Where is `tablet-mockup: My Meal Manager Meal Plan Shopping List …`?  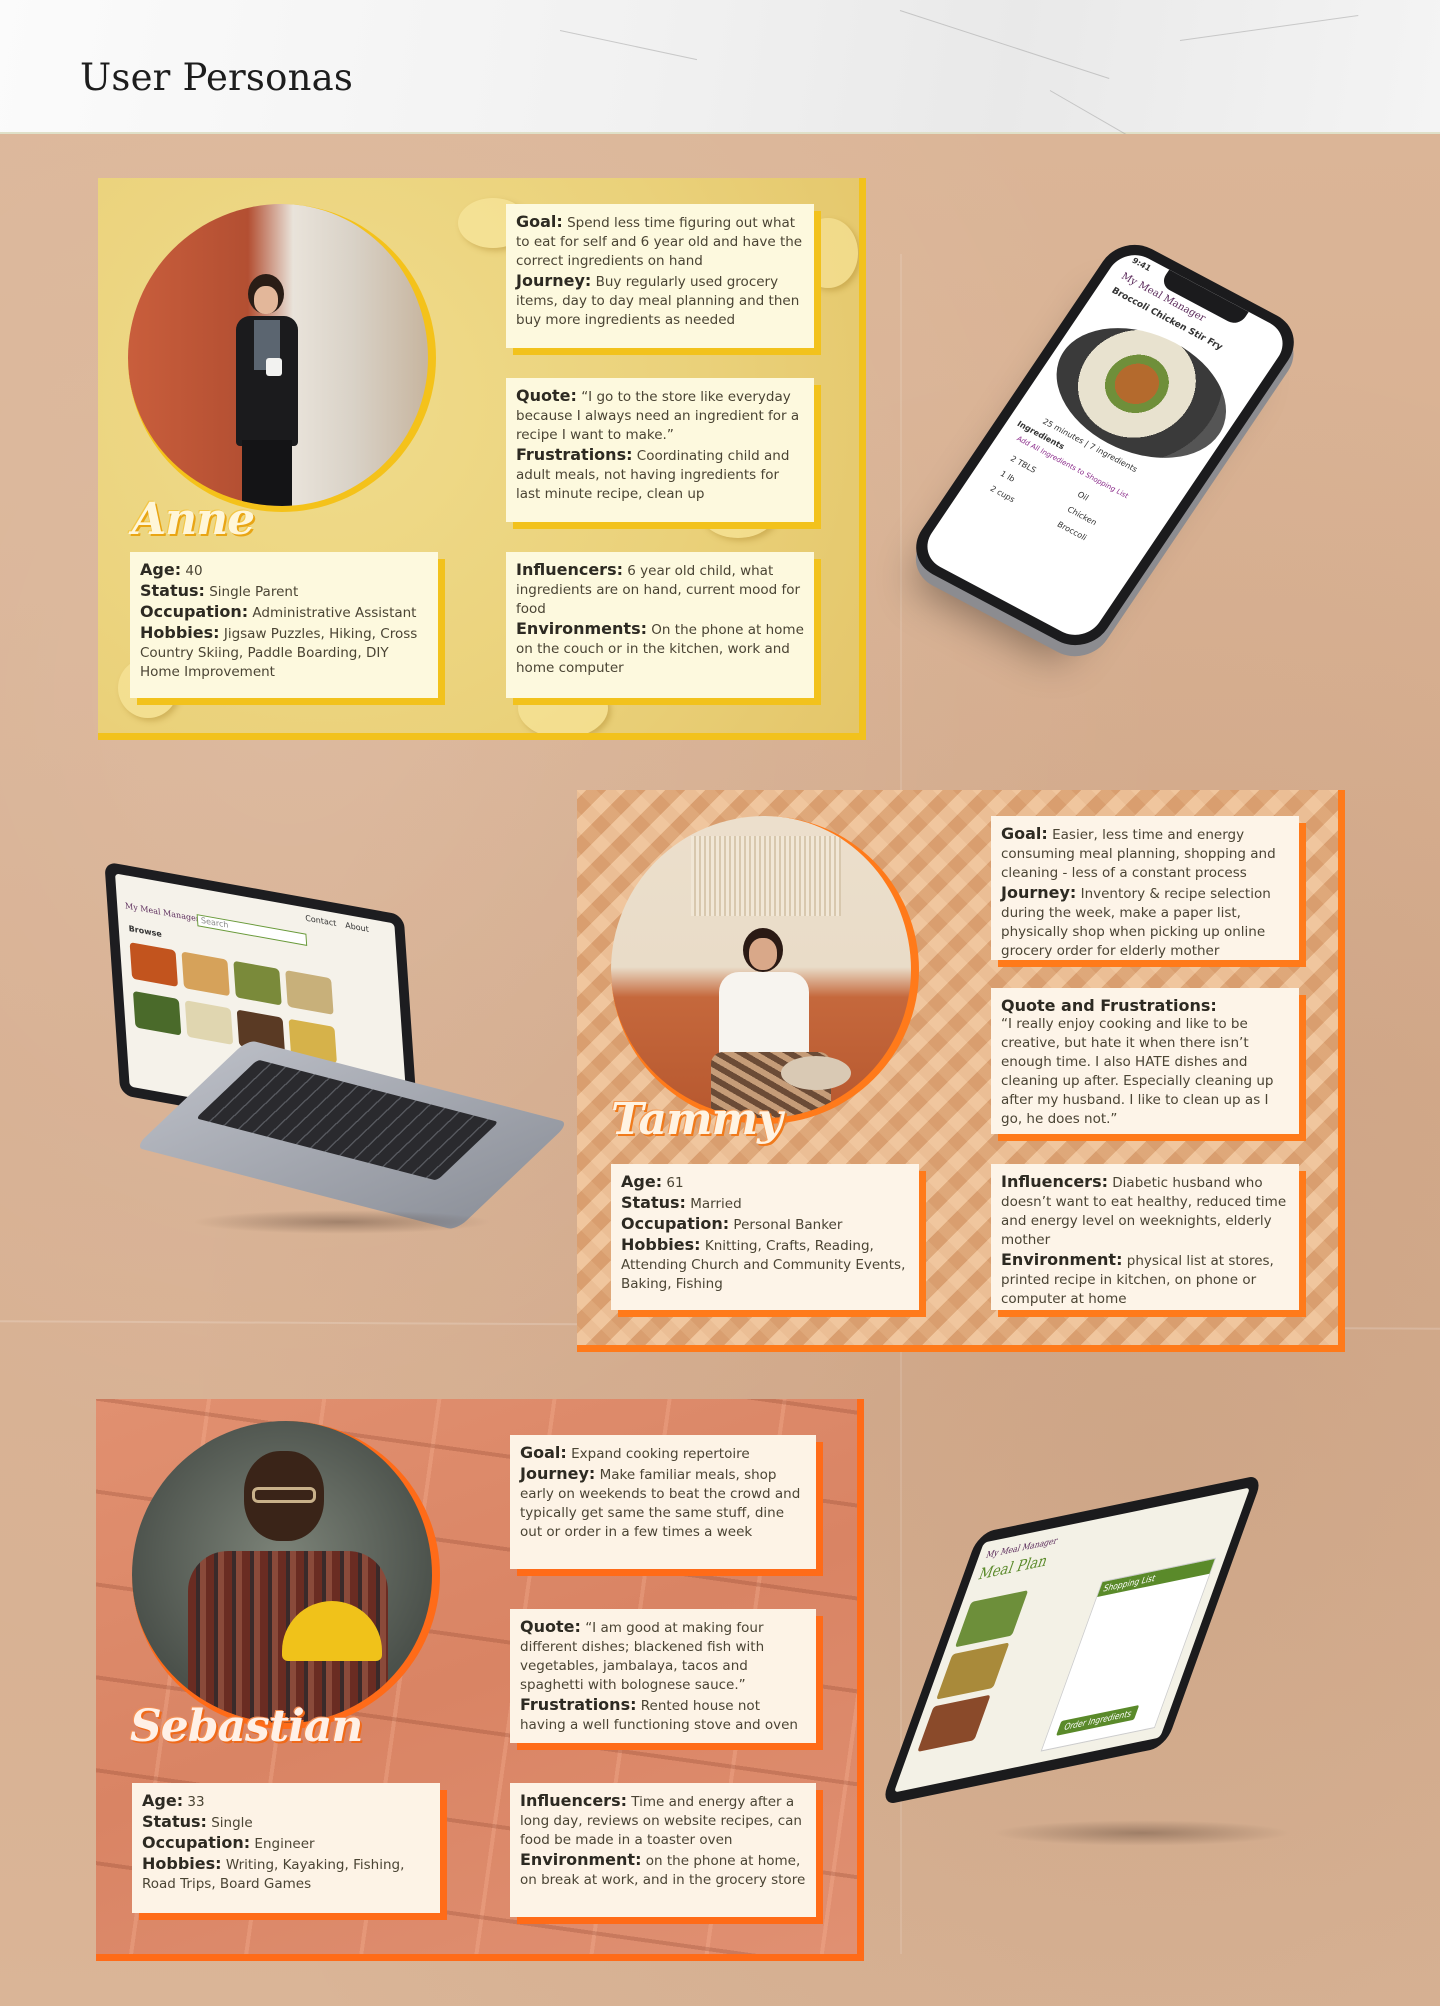
tablet-mockup: My Meal Manager Meal Plan Shopping List … is located at coordinates (1096, 1662).